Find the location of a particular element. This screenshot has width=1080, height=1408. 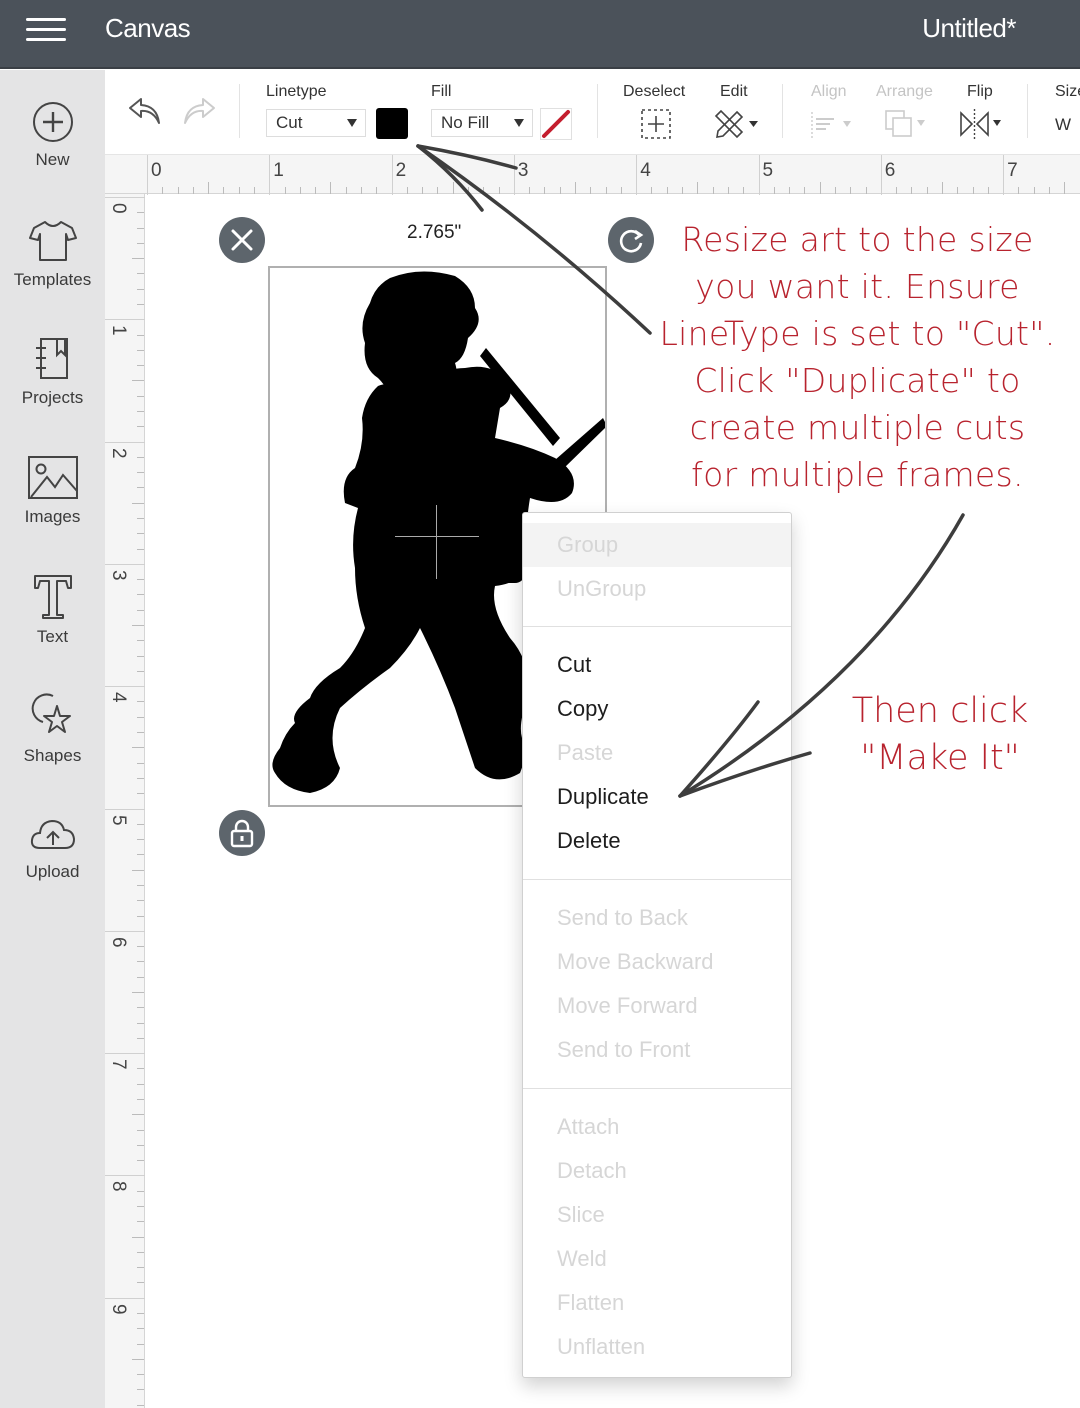

menu-item-send-to-back: Send to Back is located at coordinates (657, 918).